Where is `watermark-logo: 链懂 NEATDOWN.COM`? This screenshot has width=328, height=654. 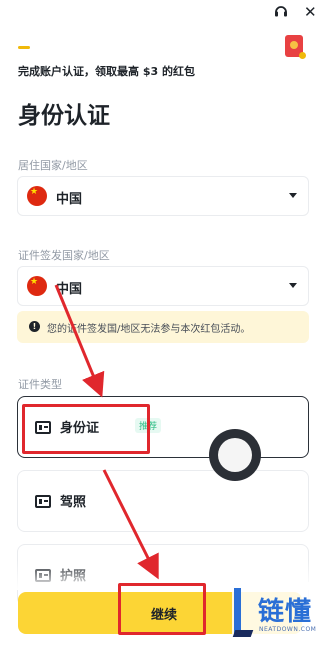 watermark-logo: 链懂 NEATDOWN.COM is located at coordinates (280, 618).